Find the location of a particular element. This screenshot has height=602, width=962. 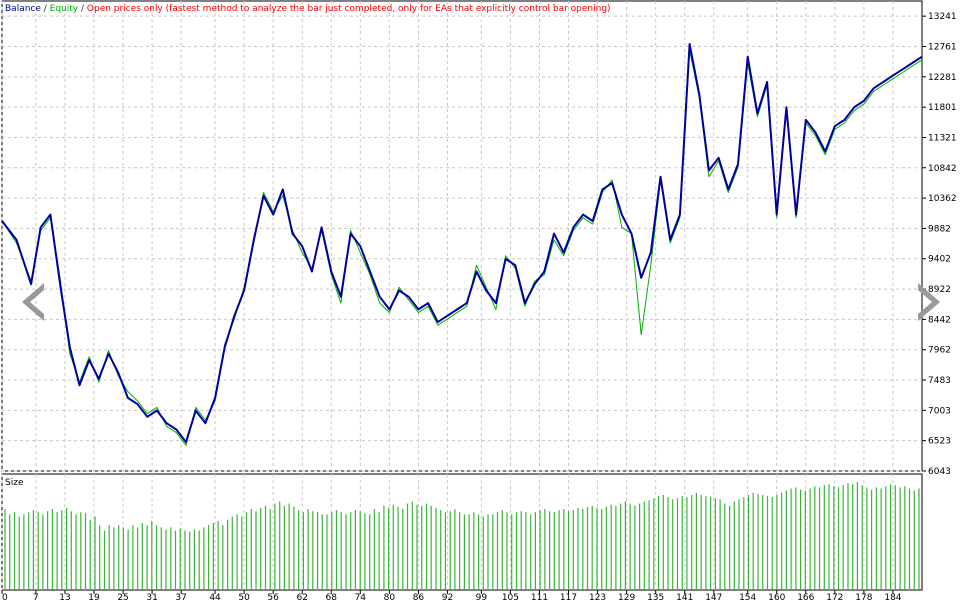

x-tick-label: 25 is located at coordinates (122, 597).